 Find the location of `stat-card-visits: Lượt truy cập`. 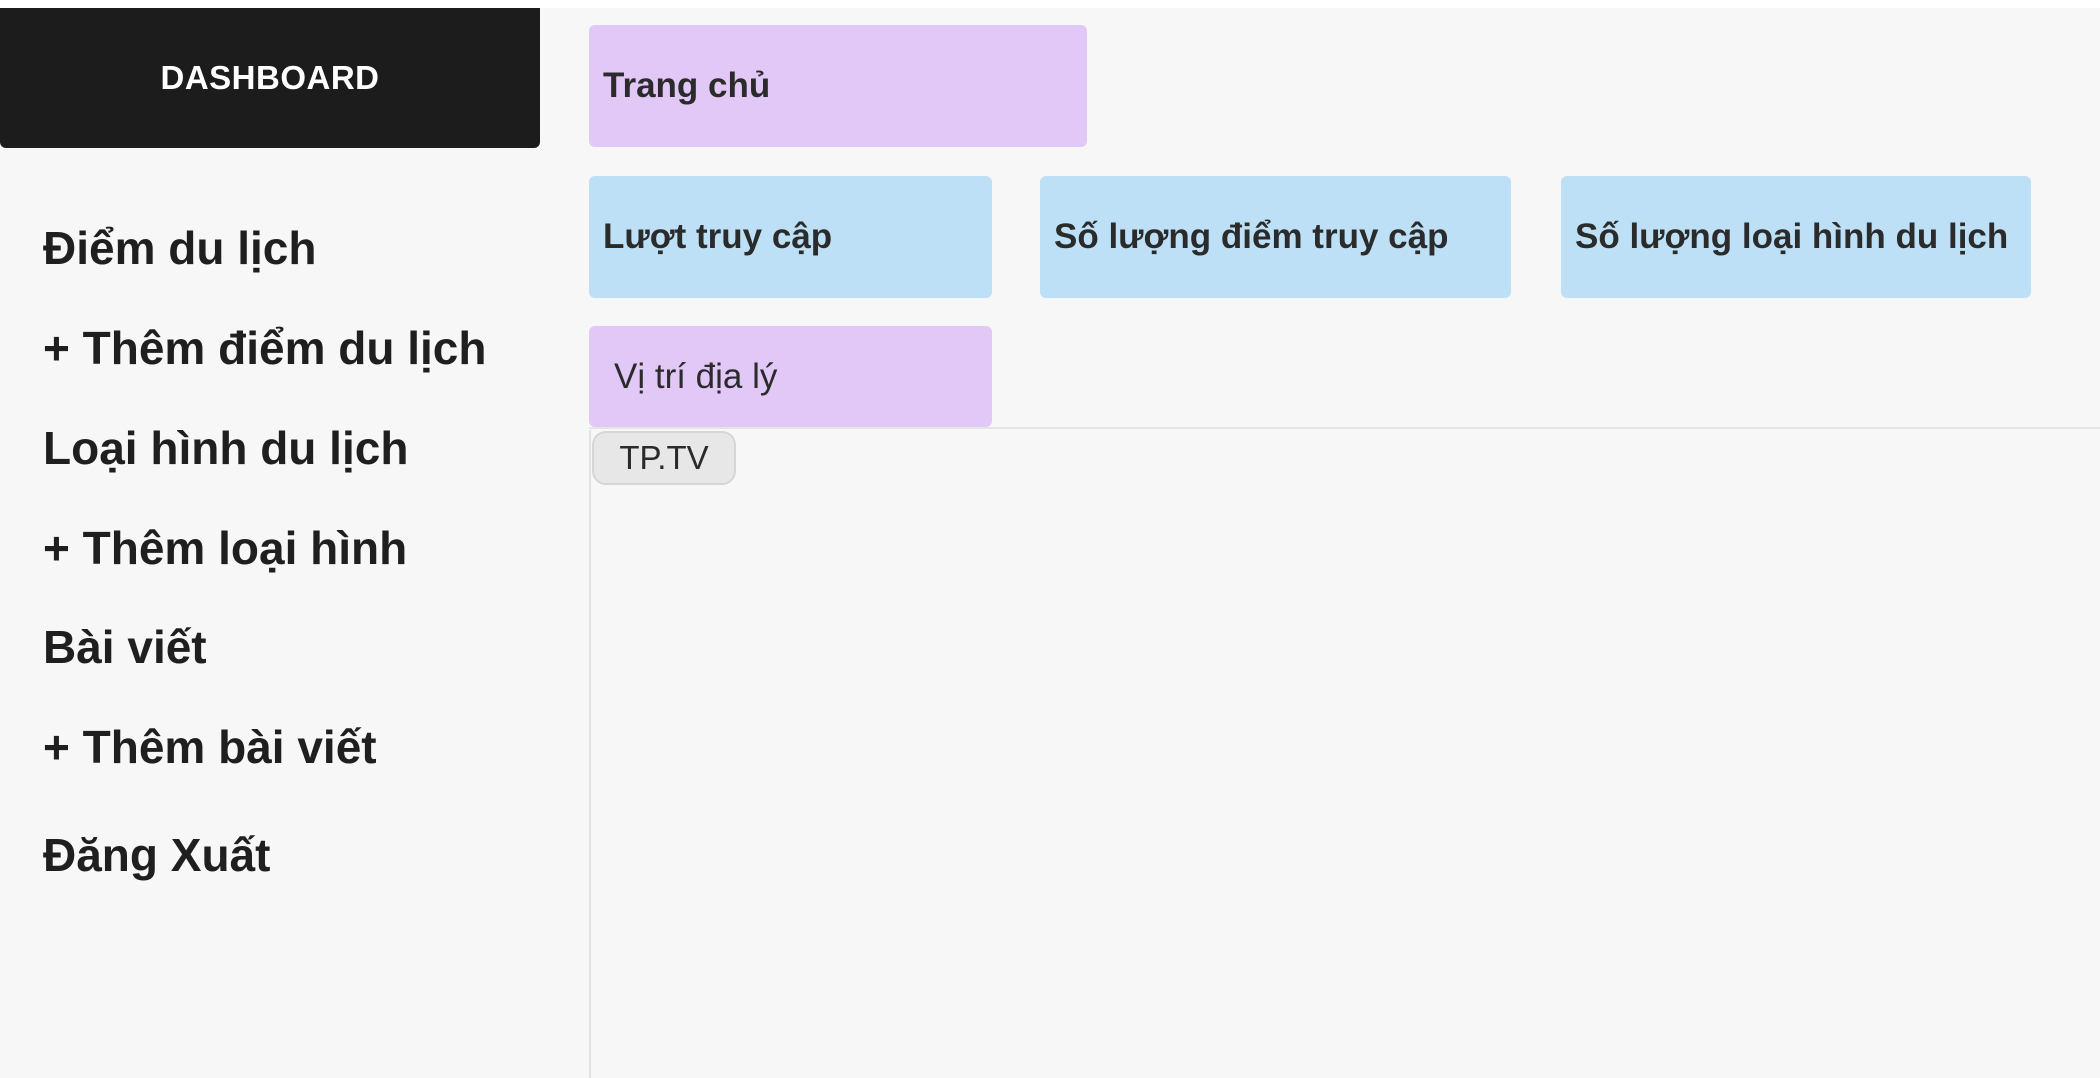

stat-card-visits: Lượt truy cập is located at coordinates (790, 237).